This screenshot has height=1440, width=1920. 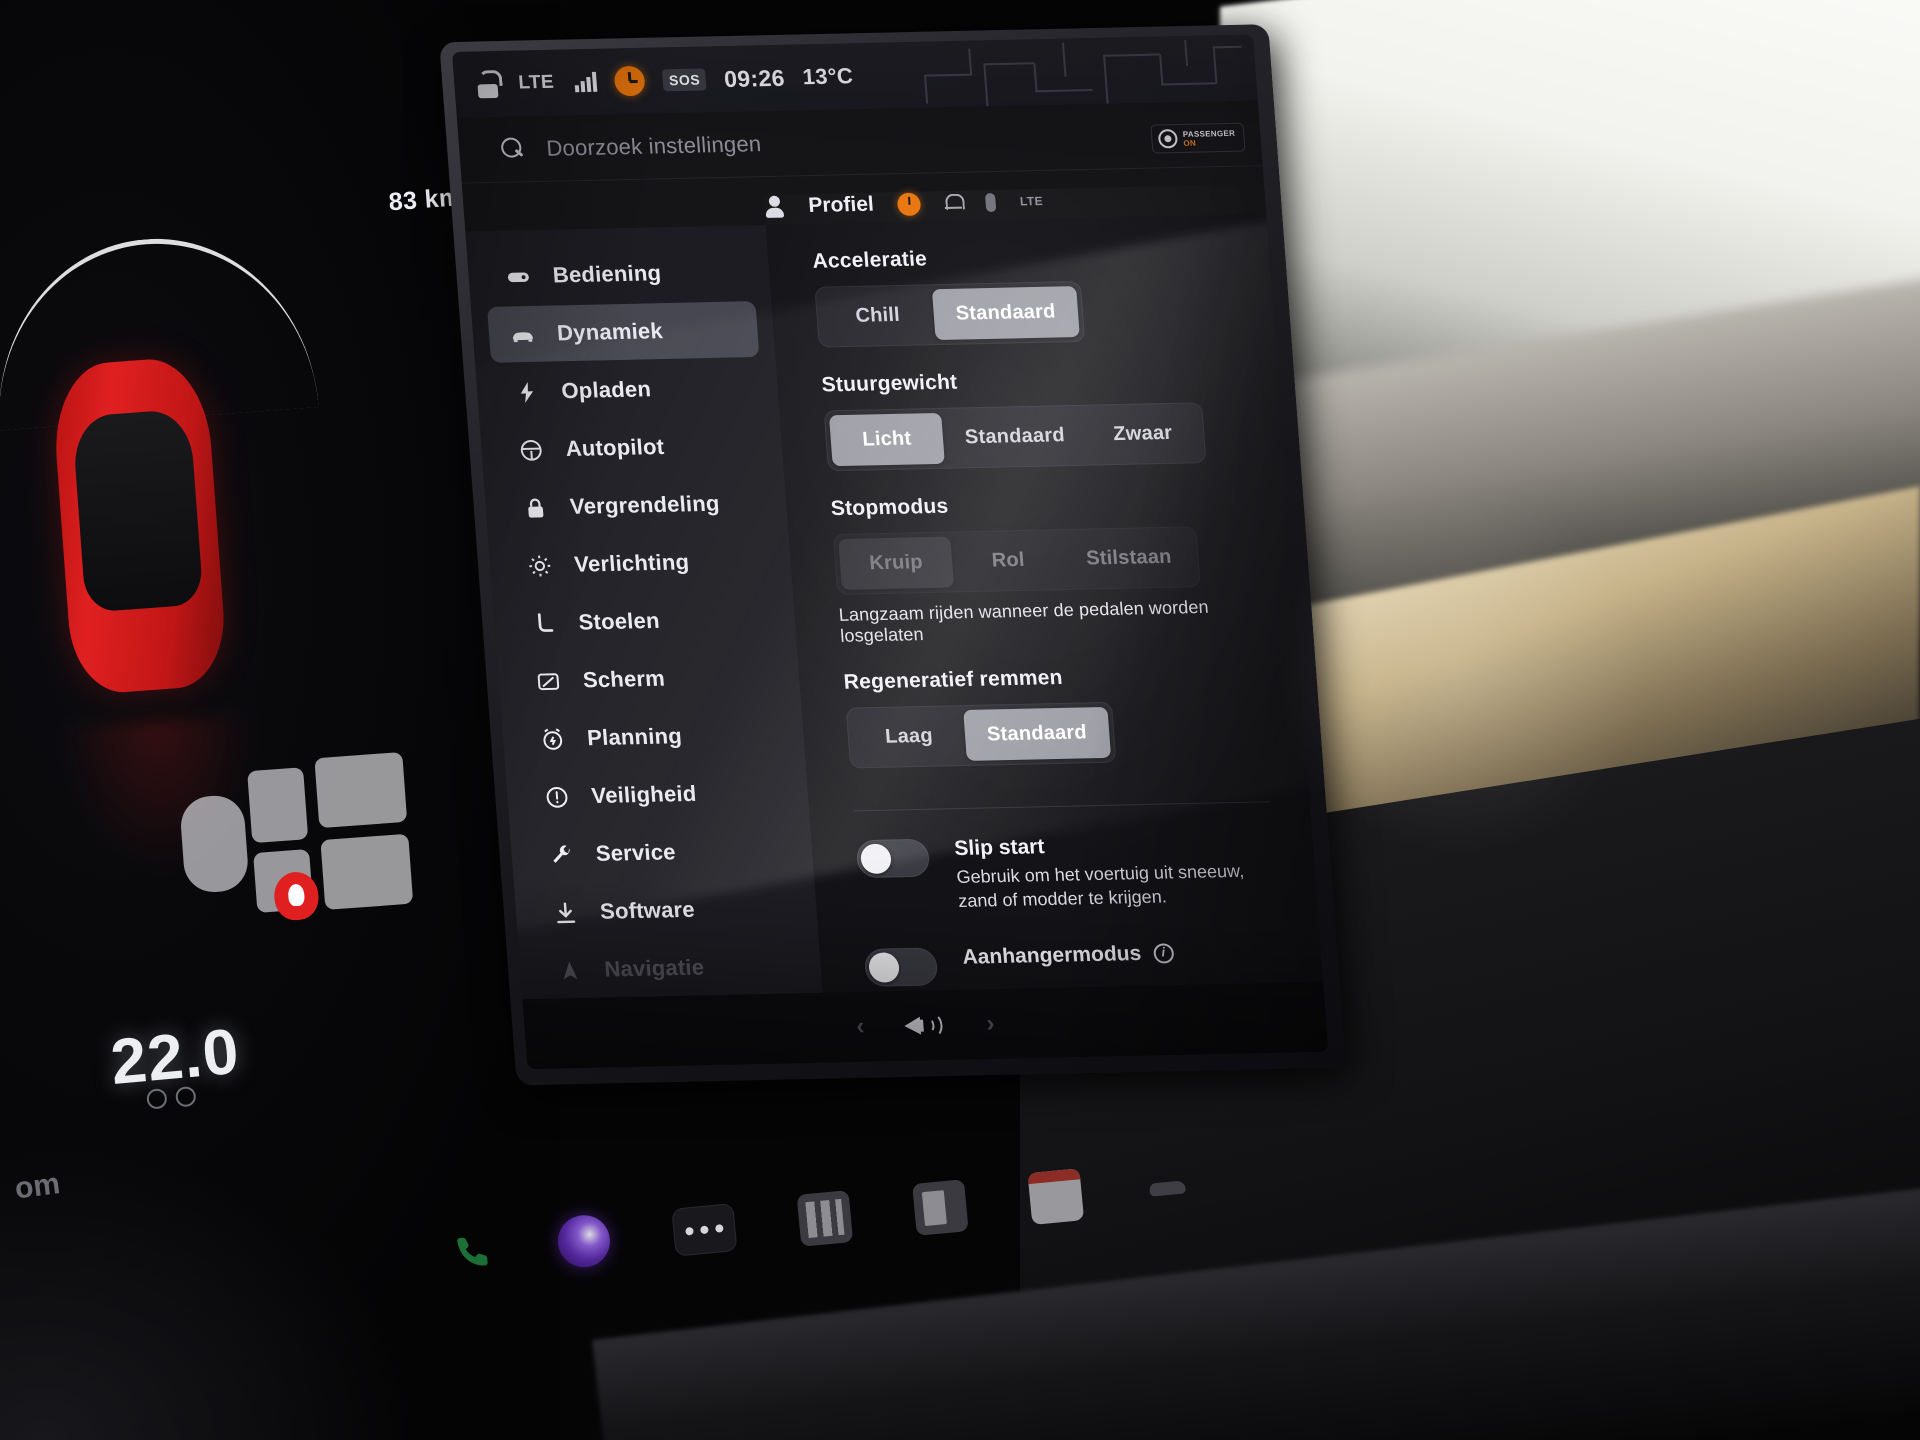 I want to click on sidebar-item-veiligheid: Veiligheid, so click(x=657, y=795).